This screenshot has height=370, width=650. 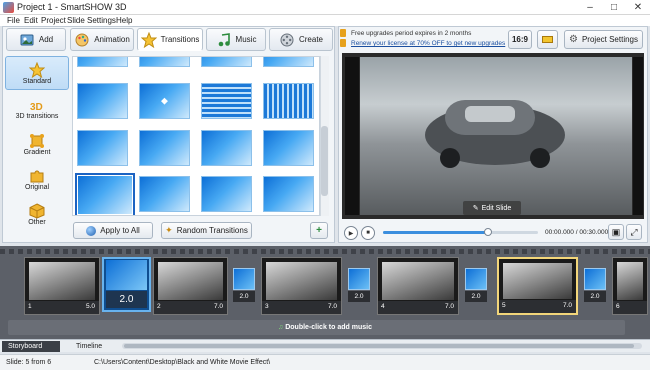 I want to click on slide-info: 2 7.0, so click(x=190, y=307).